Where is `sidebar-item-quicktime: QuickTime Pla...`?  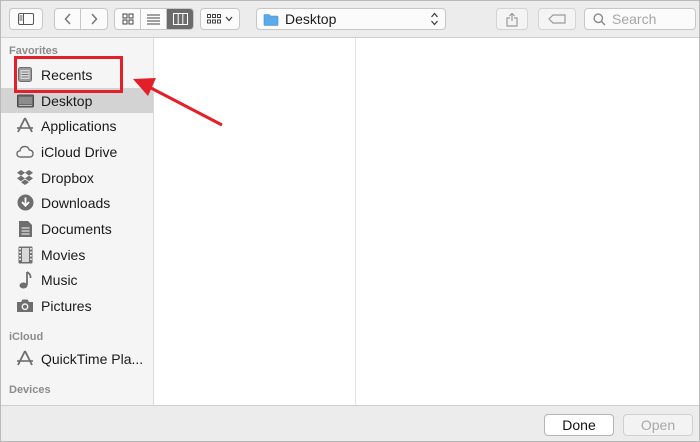 sidebar-item-quicktime: QuickTime Pla... is located at coordinates (77, 358).